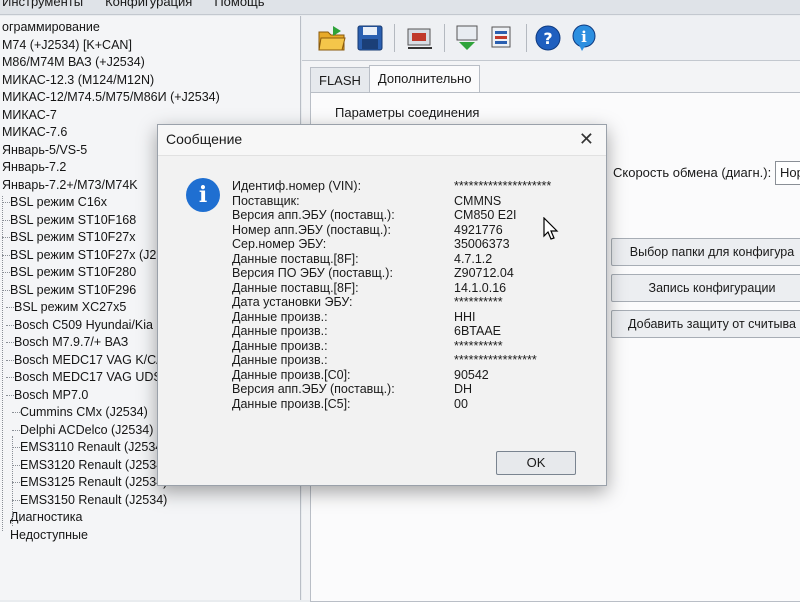 This screenshot has height=602, width=800. Describe the element at coordinates (73, 272) in the screenshot. I see `tree-item: BSL режим ST10F280` at that location.